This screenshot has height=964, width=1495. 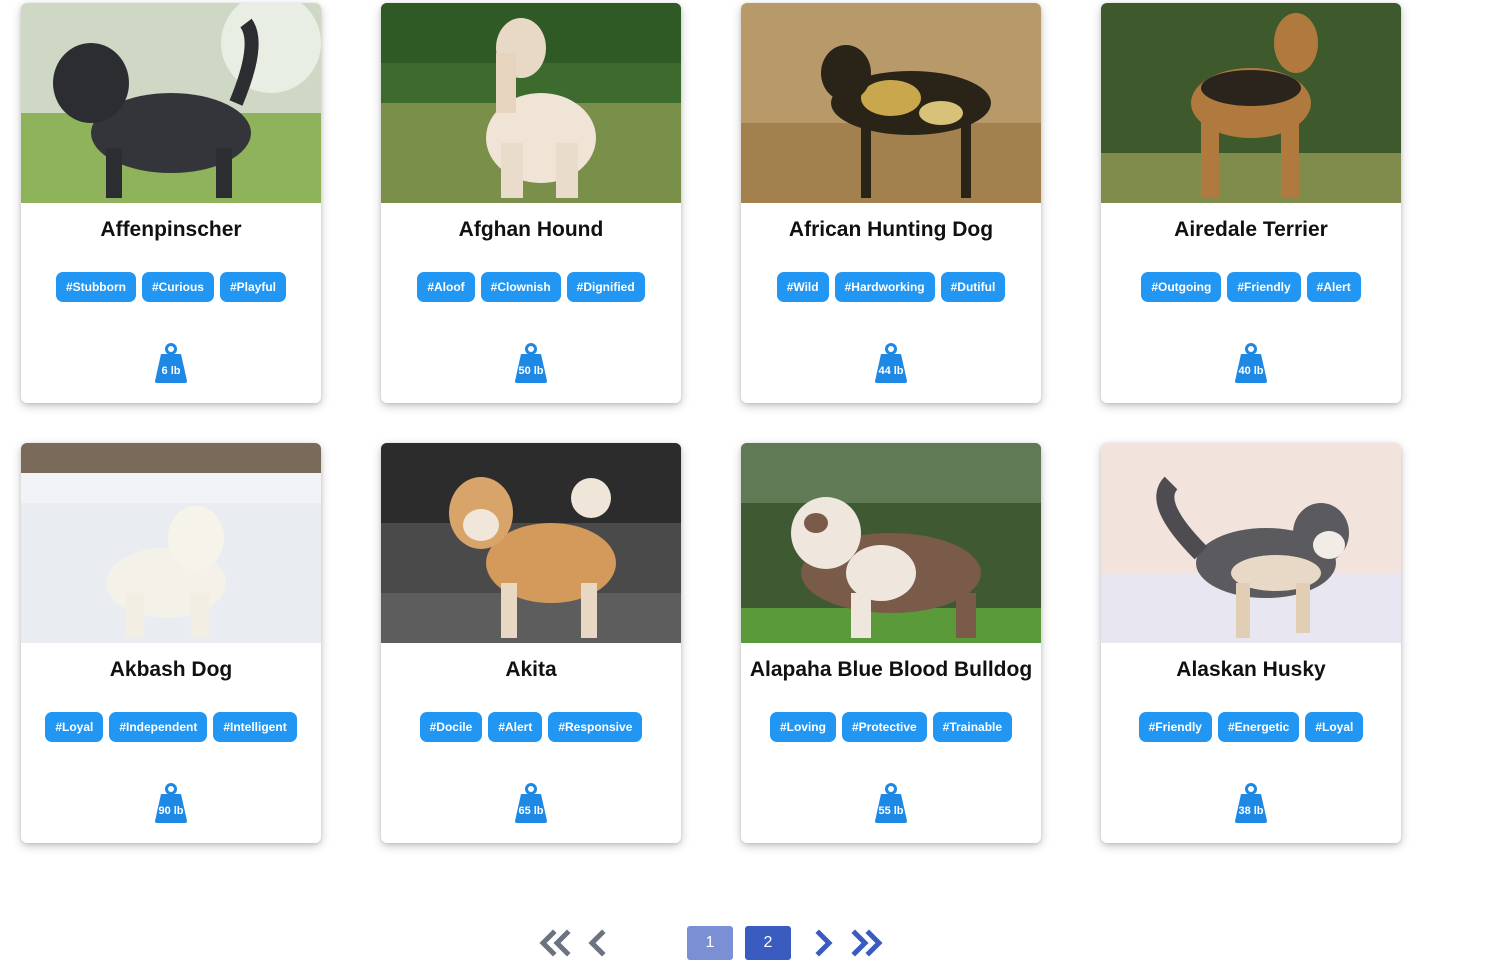 I want to click on dog-name: Akita, so click(x=531, y=669).